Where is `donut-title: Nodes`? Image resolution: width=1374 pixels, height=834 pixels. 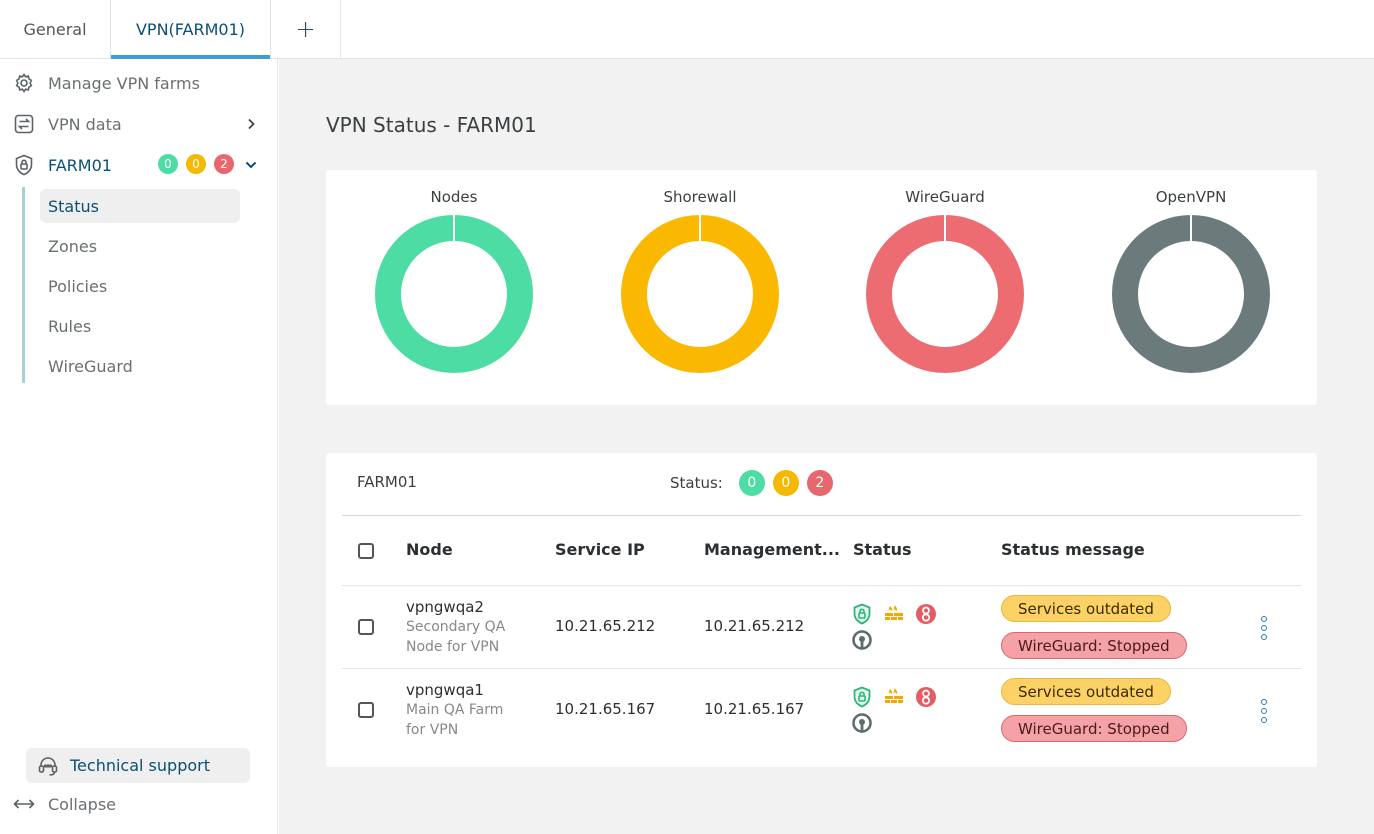 donut-title: Nodes is located at coordinates (454, 197).